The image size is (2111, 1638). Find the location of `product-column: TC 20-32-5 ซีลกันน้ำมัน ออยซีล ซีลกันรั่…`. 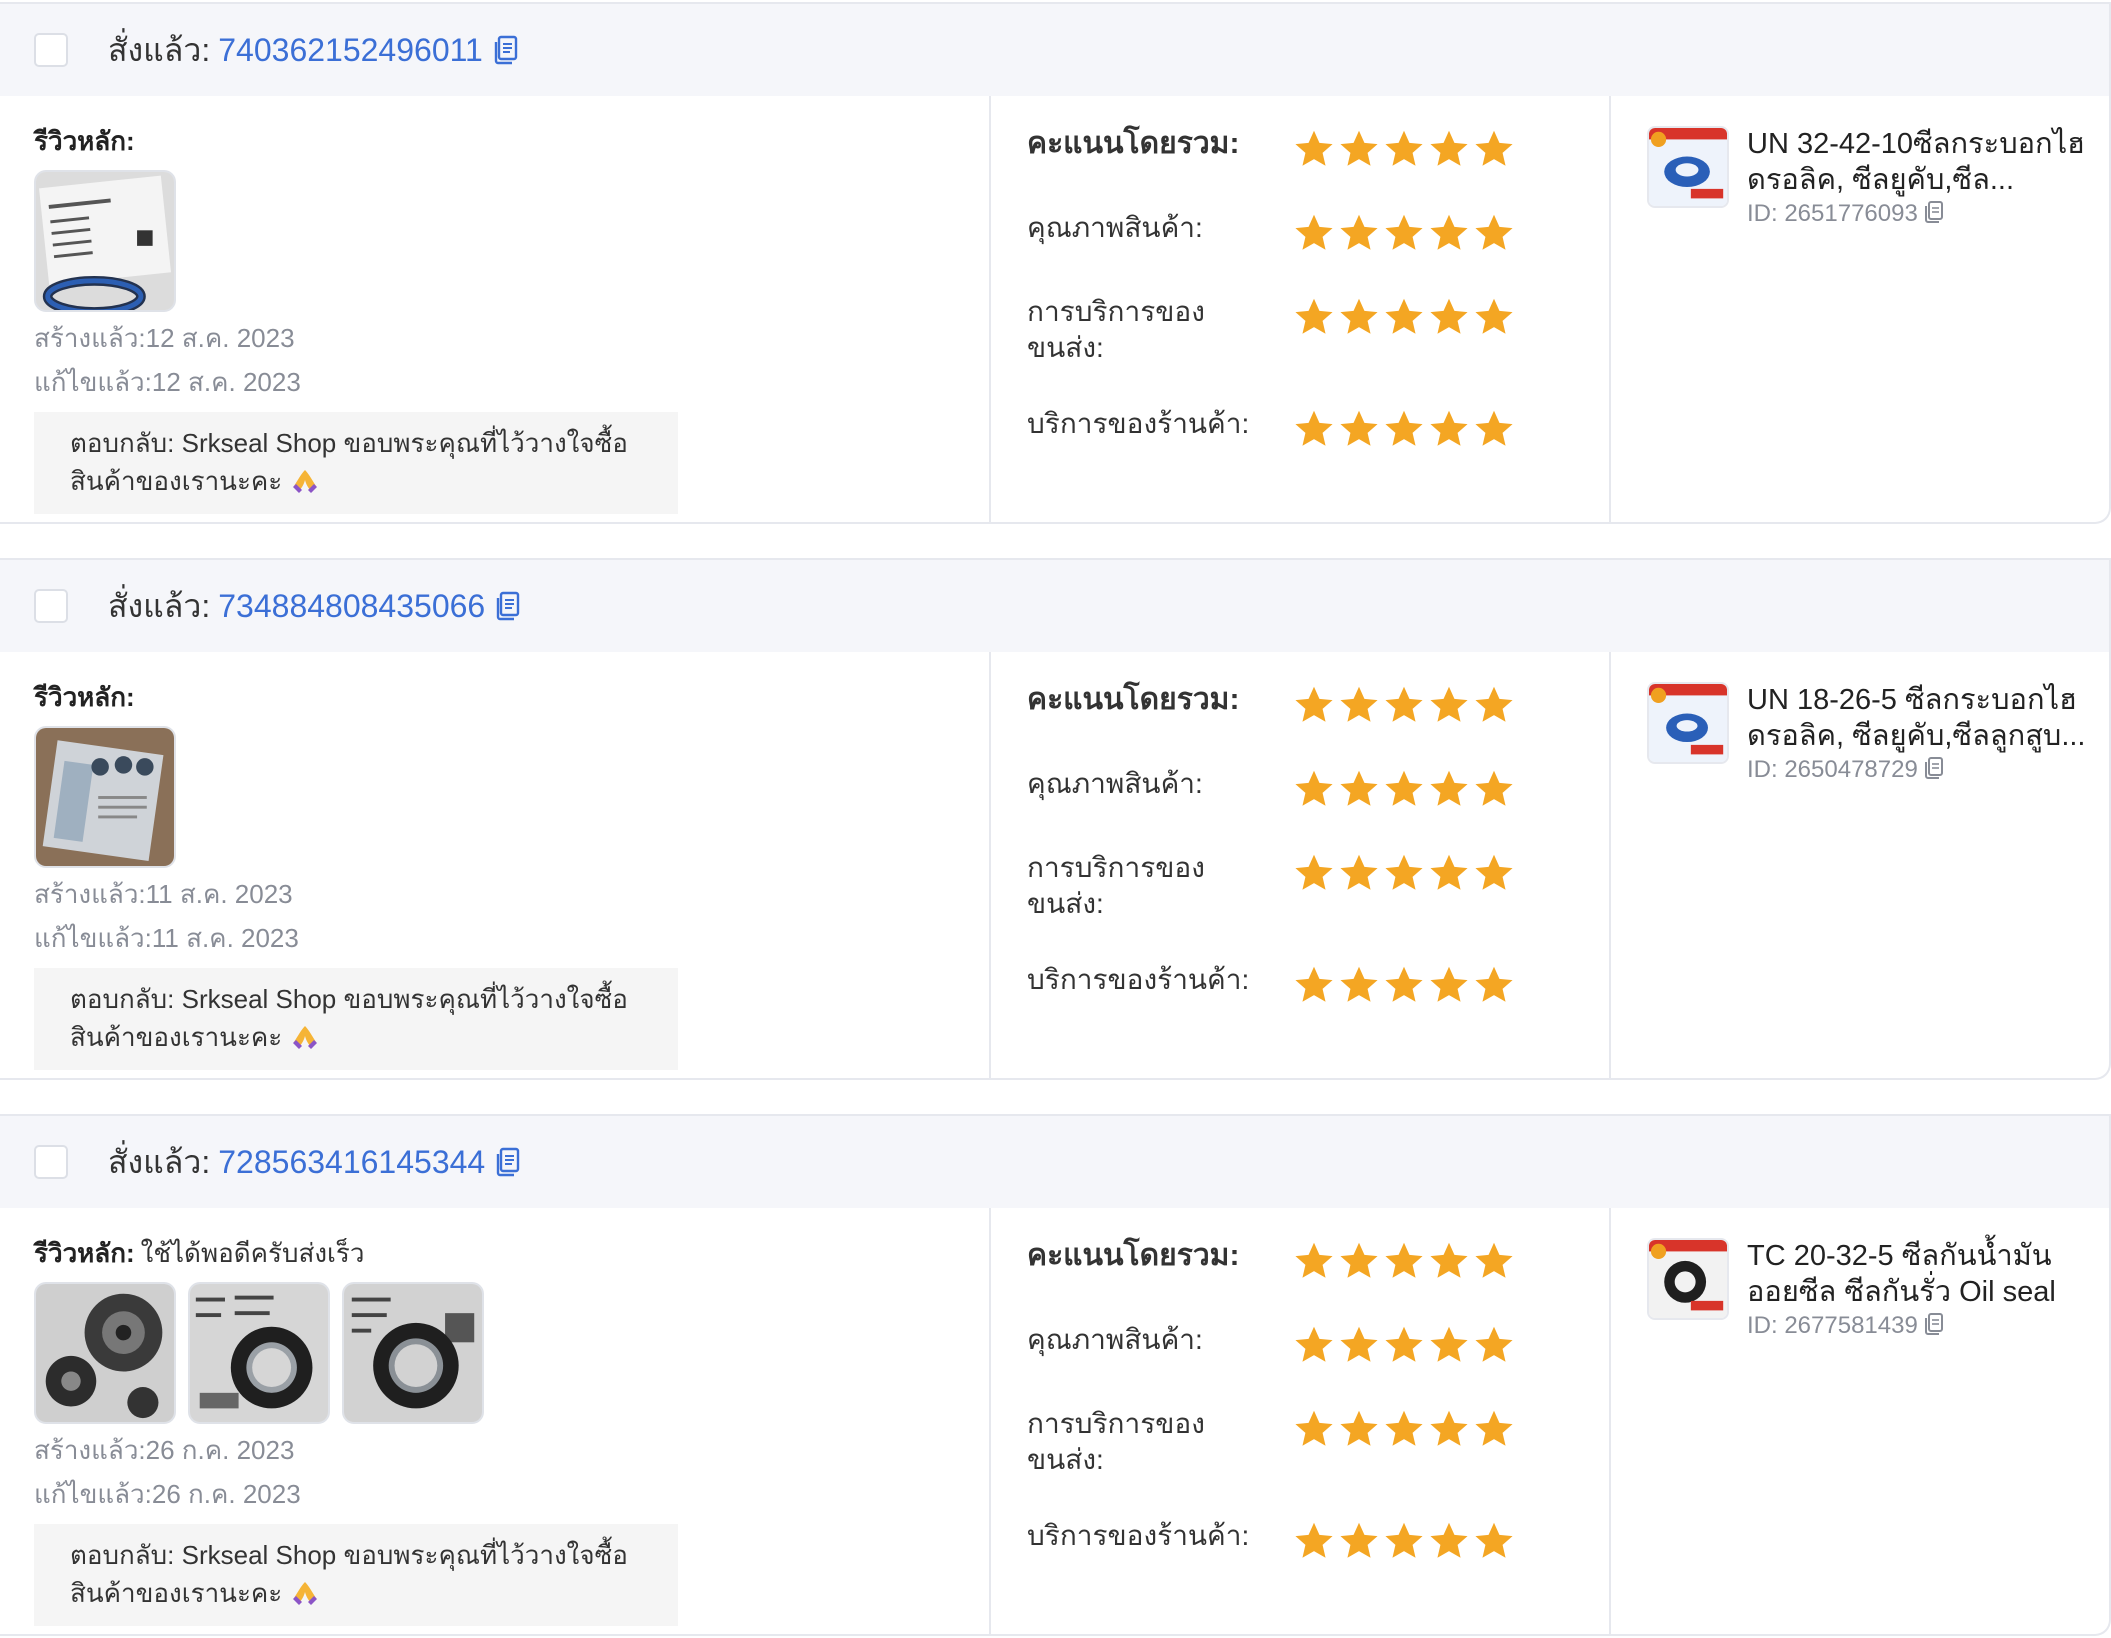

product-column: TC 20-32-5 ซีลกันน้ำมัน ออยซีล ซีลกันรั่… is located at coordinates (1860, 1421).